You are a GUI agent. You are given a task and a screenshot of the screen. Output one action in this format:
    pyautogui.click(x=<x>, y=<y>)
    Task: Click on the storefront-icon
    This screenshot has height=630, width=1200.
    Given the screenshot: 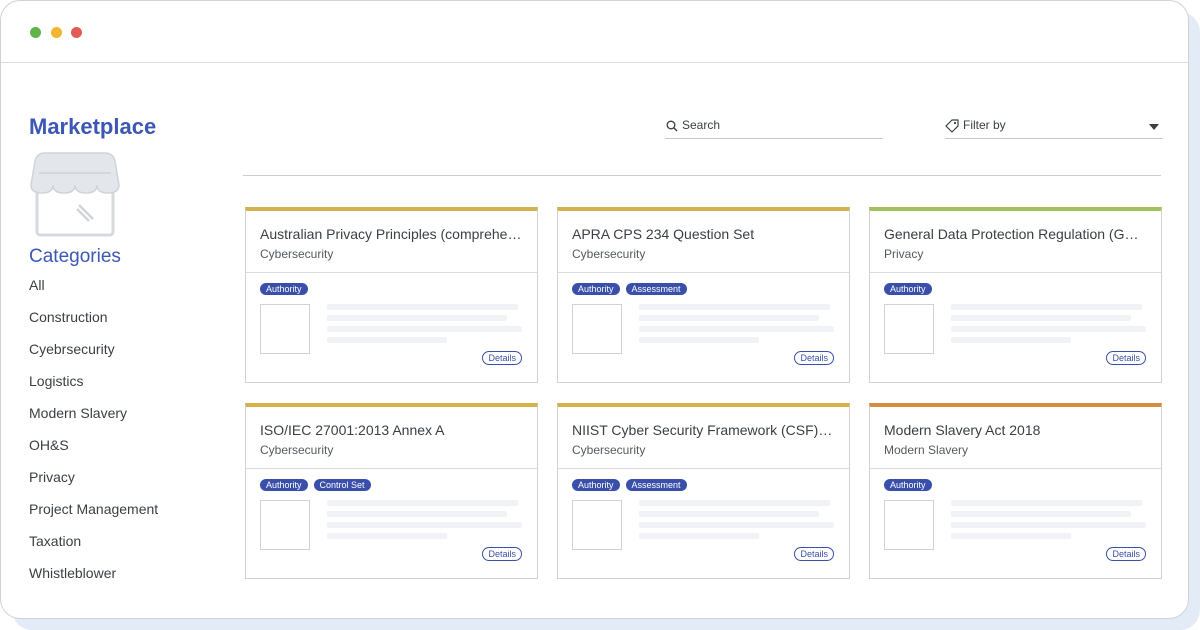 What is the action you would take?
    pyautogui.click(x=75, y=194)
    